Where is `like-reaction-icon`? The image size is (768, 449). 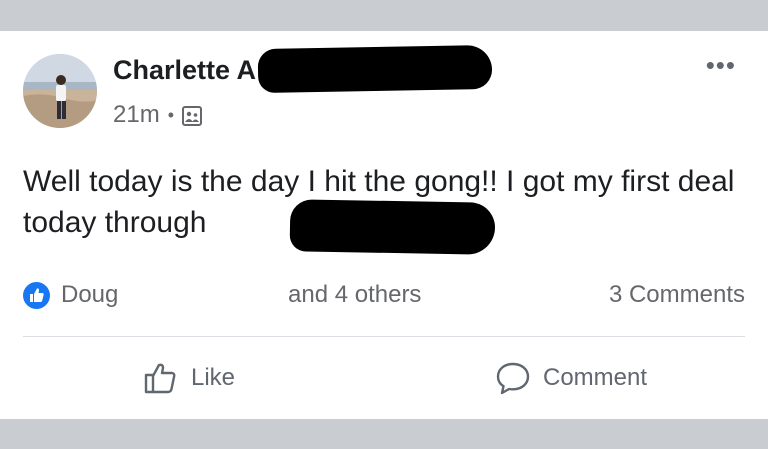 like-reaction-icon is located at coordinates (36, 295).